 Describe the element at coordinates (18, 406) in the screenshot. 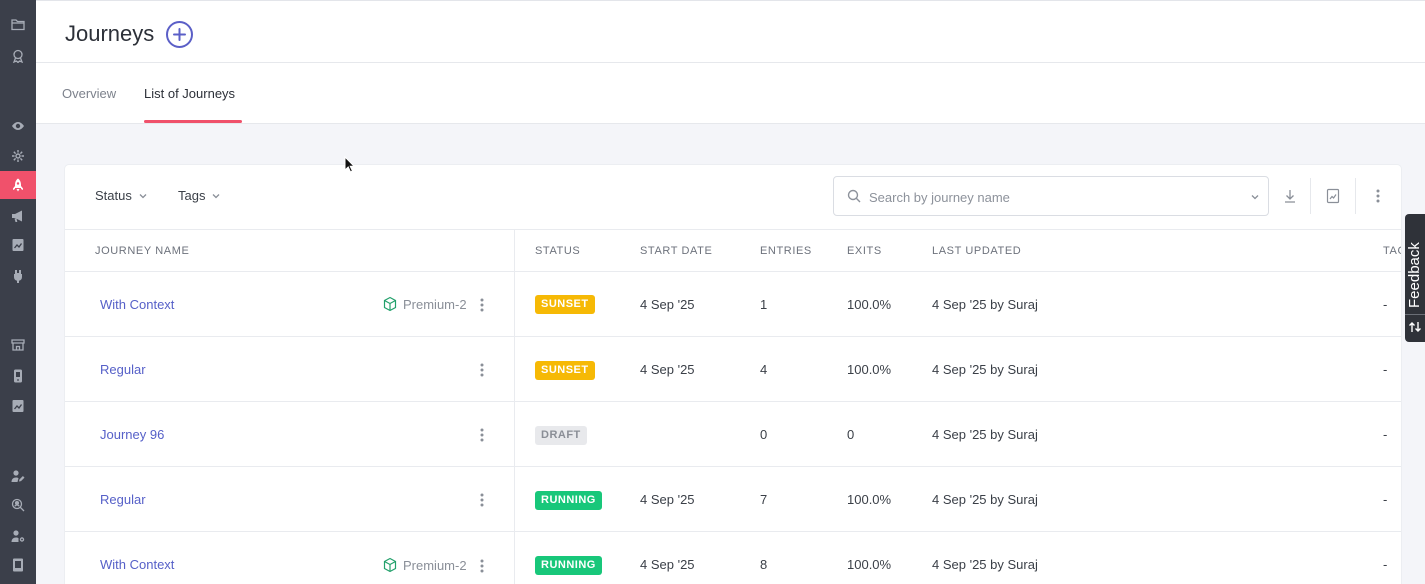

I see `chart-icon` at that location.